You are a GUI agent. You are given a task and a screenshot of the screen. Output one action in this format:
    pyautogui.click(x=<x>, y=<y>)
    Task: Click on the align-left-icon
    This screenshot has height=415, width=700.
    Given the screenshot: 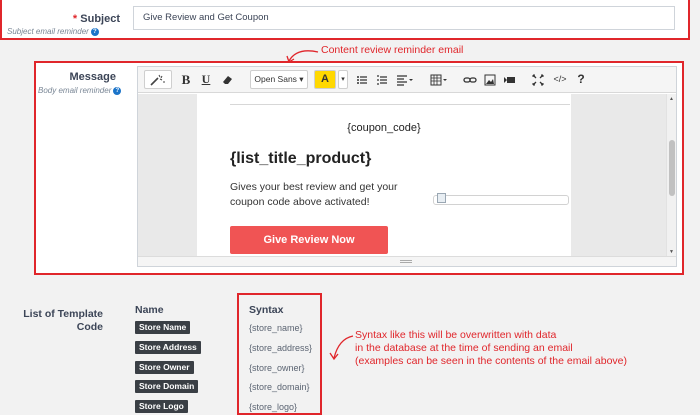 What is the action you would take?
    pyautogui.click(x=405, y=80)
    